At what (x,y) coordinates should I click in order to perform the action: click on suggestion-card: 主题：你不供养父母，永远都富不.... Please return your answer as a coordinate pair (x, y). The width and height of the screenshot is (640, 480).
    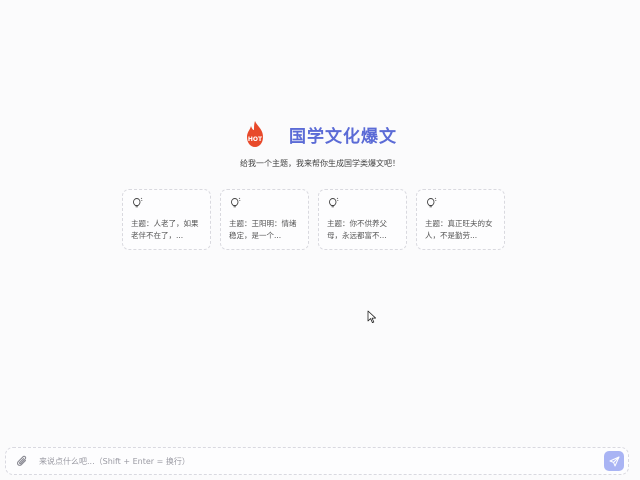
    Looking at the image, I should click on (362, 219).